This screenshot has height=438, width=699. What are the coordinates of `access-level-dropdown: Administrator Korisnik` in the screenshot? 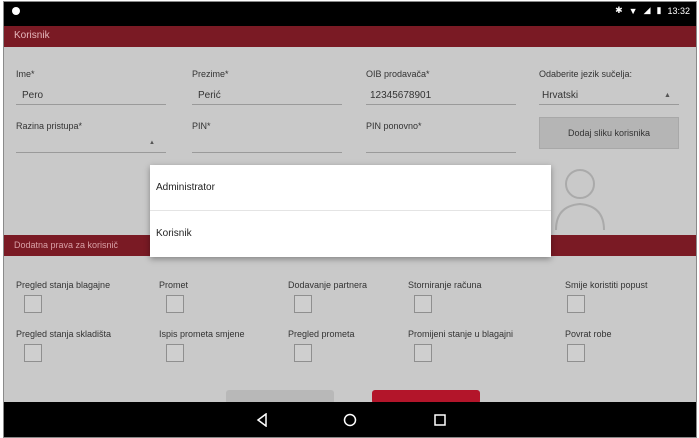 It's located at (350, 211).